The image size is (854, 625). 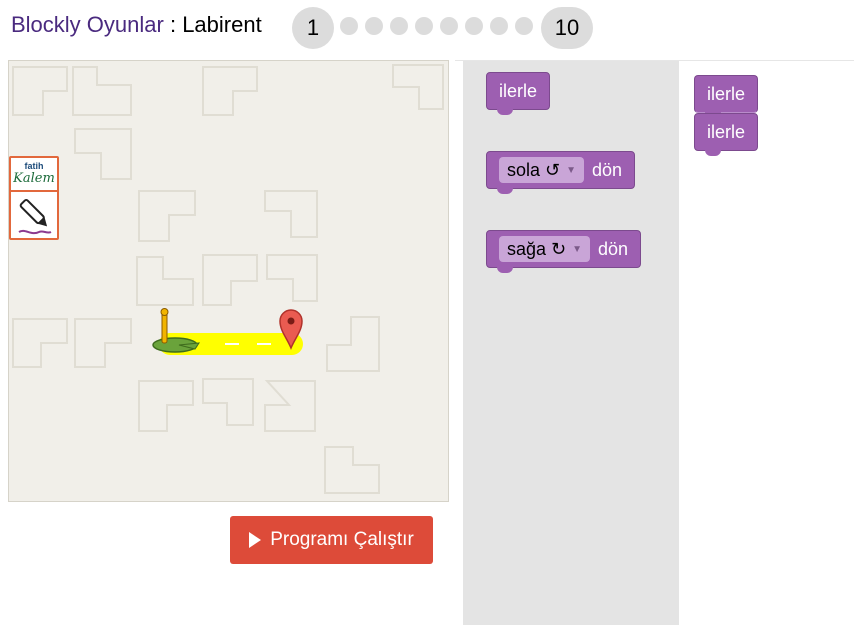 What do you see at coordinates (542, 170) in the screenshot?
I see `turn-direction-dropdown: sola ↺ ▼` at bounding box center [542, 170].